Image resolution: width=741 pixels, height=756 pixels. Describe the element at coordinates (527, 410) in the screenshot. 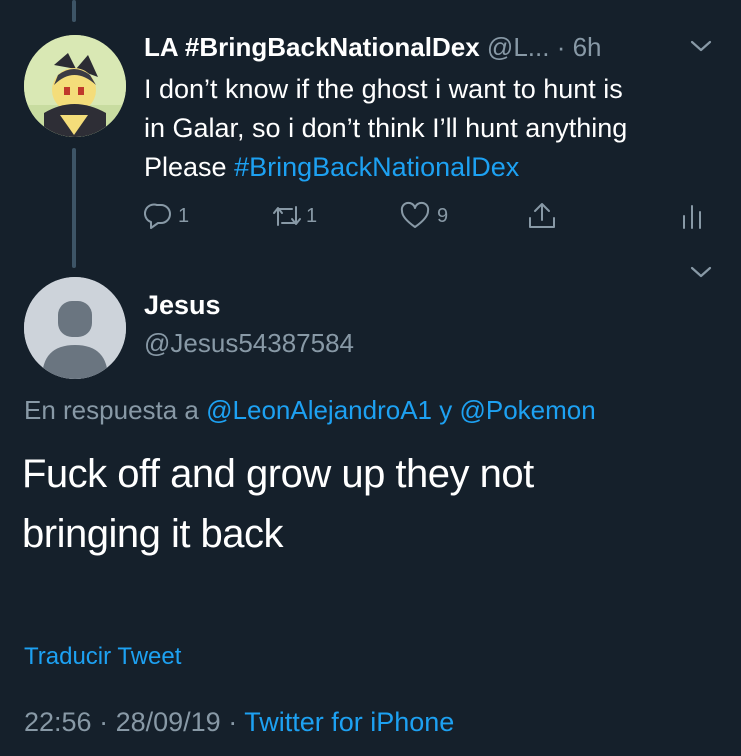

I see `reply-user-link-2: @Pokemon` at that location.